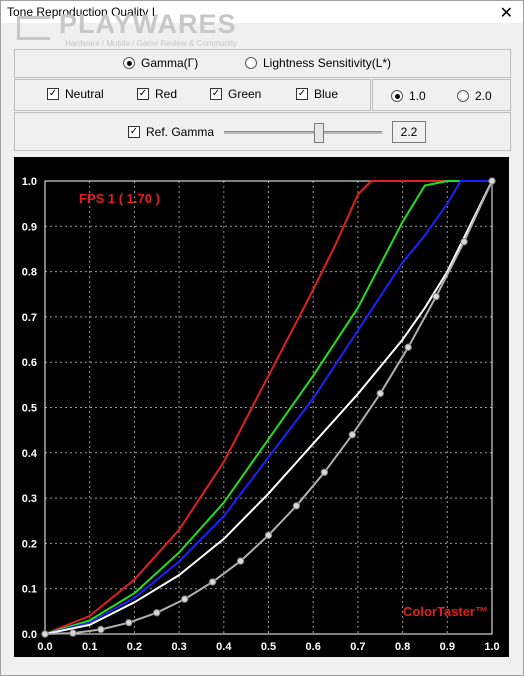  I want to click on x-tick-label: 1.0, so click(491, 647).